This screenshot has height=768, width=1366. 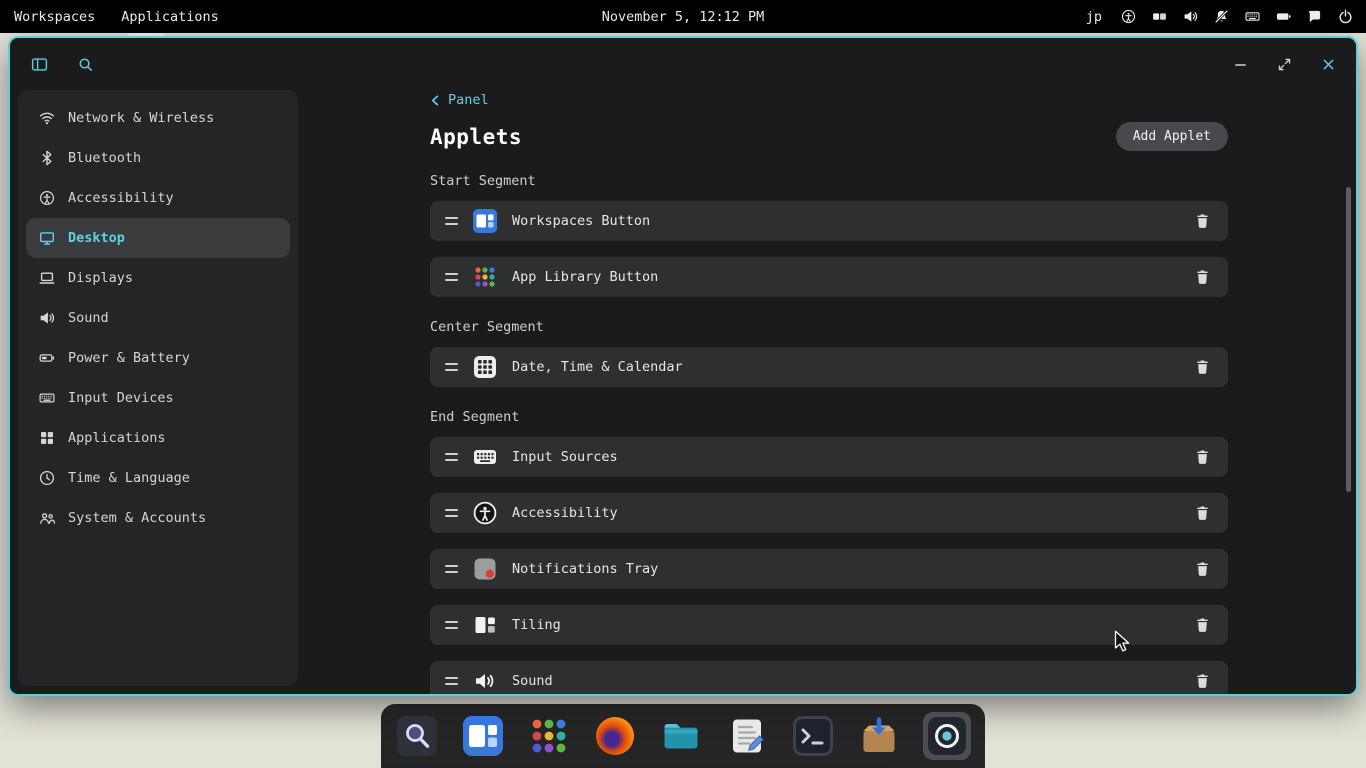 I want to click on section-label-end-segment: End Segment, so click(x=475, y=417).